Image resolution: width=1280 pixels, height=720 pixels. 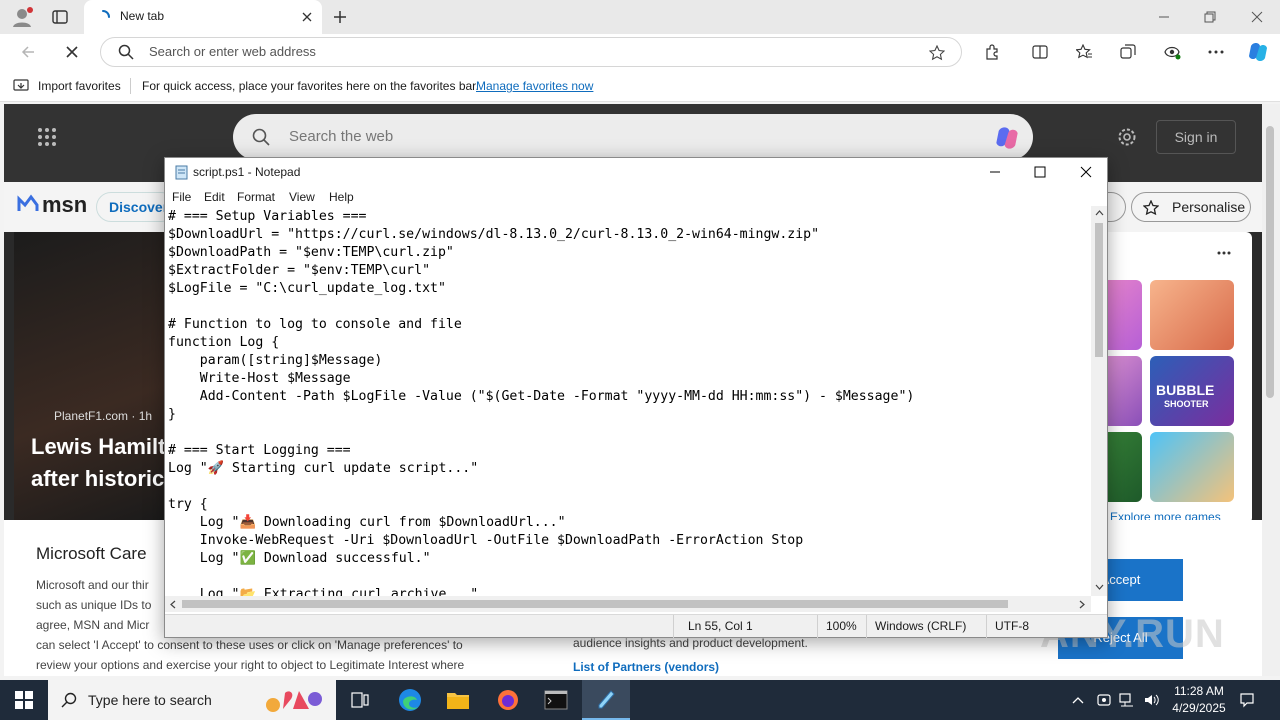 What do you see at coordinates (341, 197) in the screenshot?
I see `menu-help: Help` at bounding box center [341, 197].